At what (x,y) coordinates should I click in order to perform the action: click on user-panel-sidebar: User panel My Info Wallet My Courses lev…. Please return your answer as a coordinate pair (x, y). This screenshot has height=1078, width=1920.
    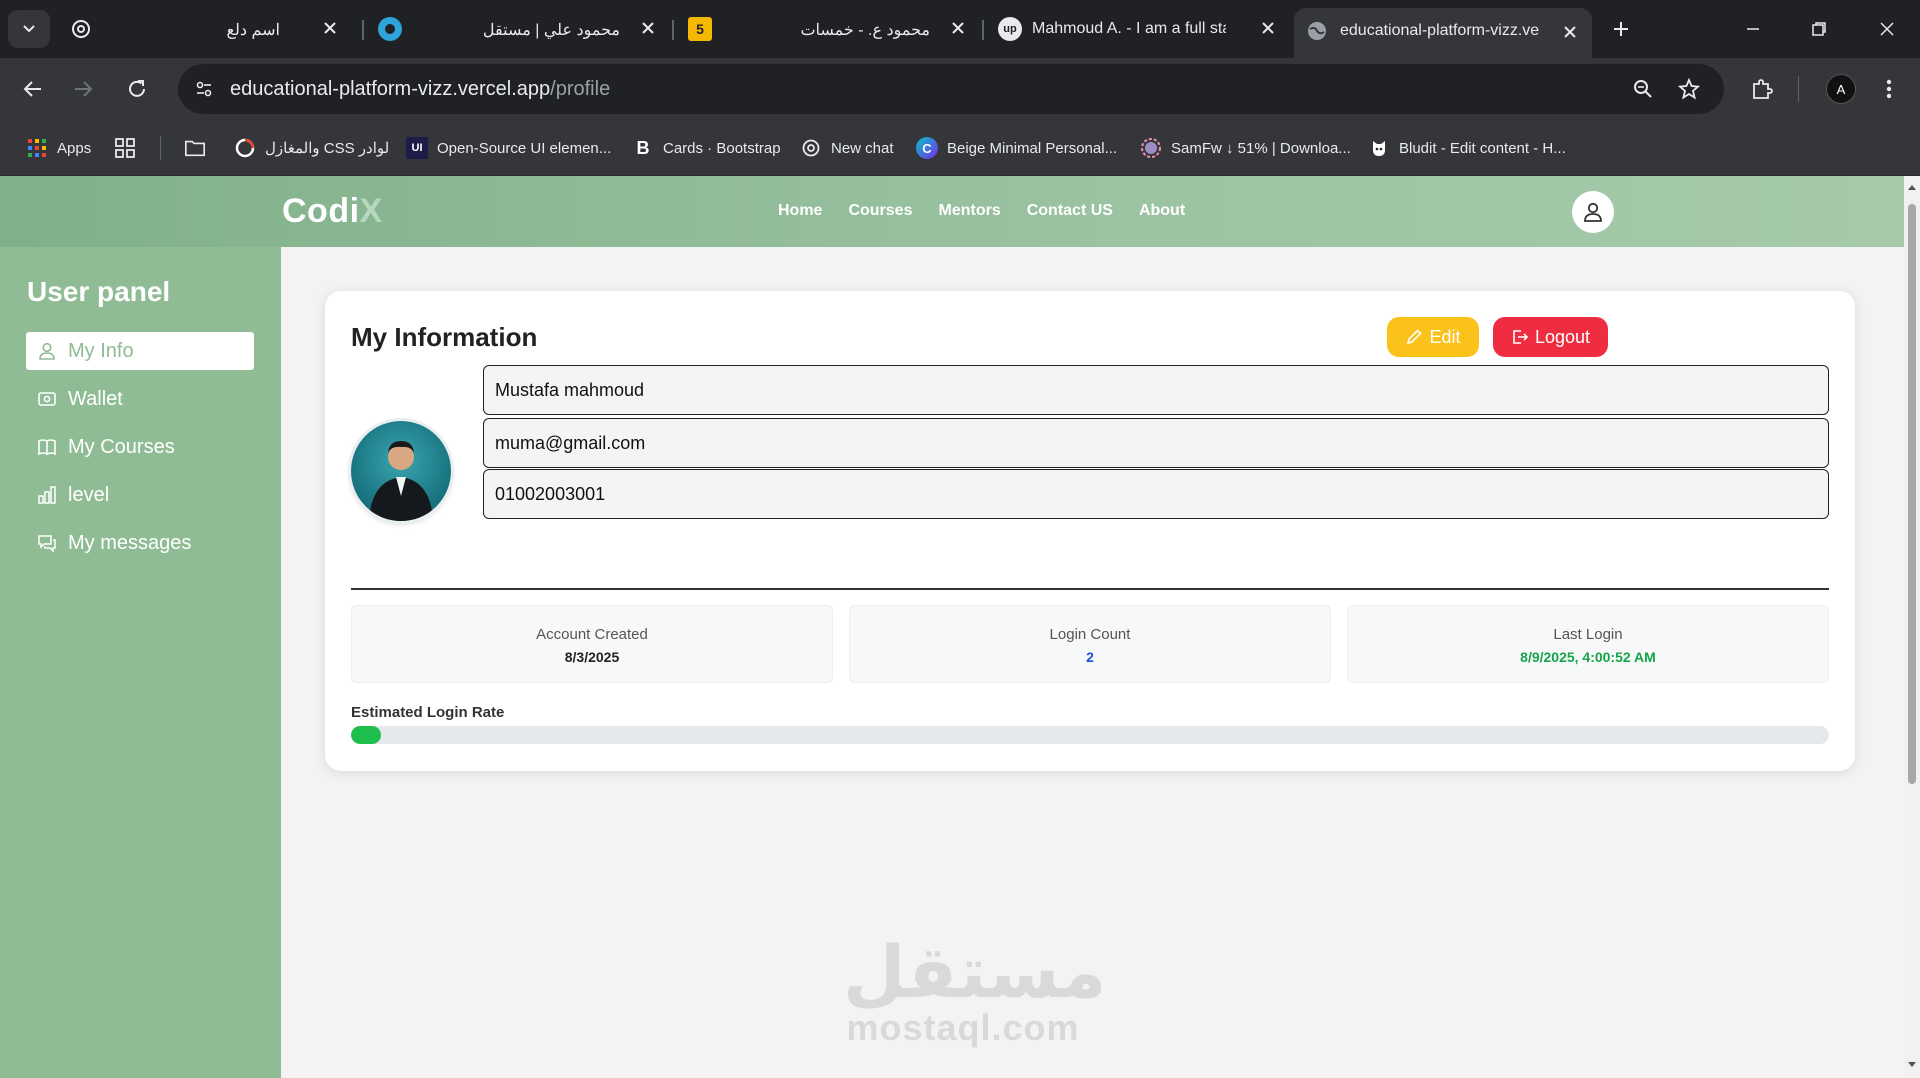
    Looking at the image, I should click on (140, 662).